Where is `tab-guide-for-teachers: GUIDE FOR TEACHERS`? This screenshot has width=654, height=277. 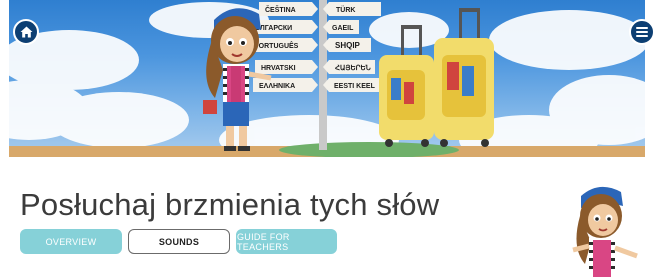
tab-guide-for-teachers: GUIDE FOR TEACHERS is located at coordinates (286, 241).